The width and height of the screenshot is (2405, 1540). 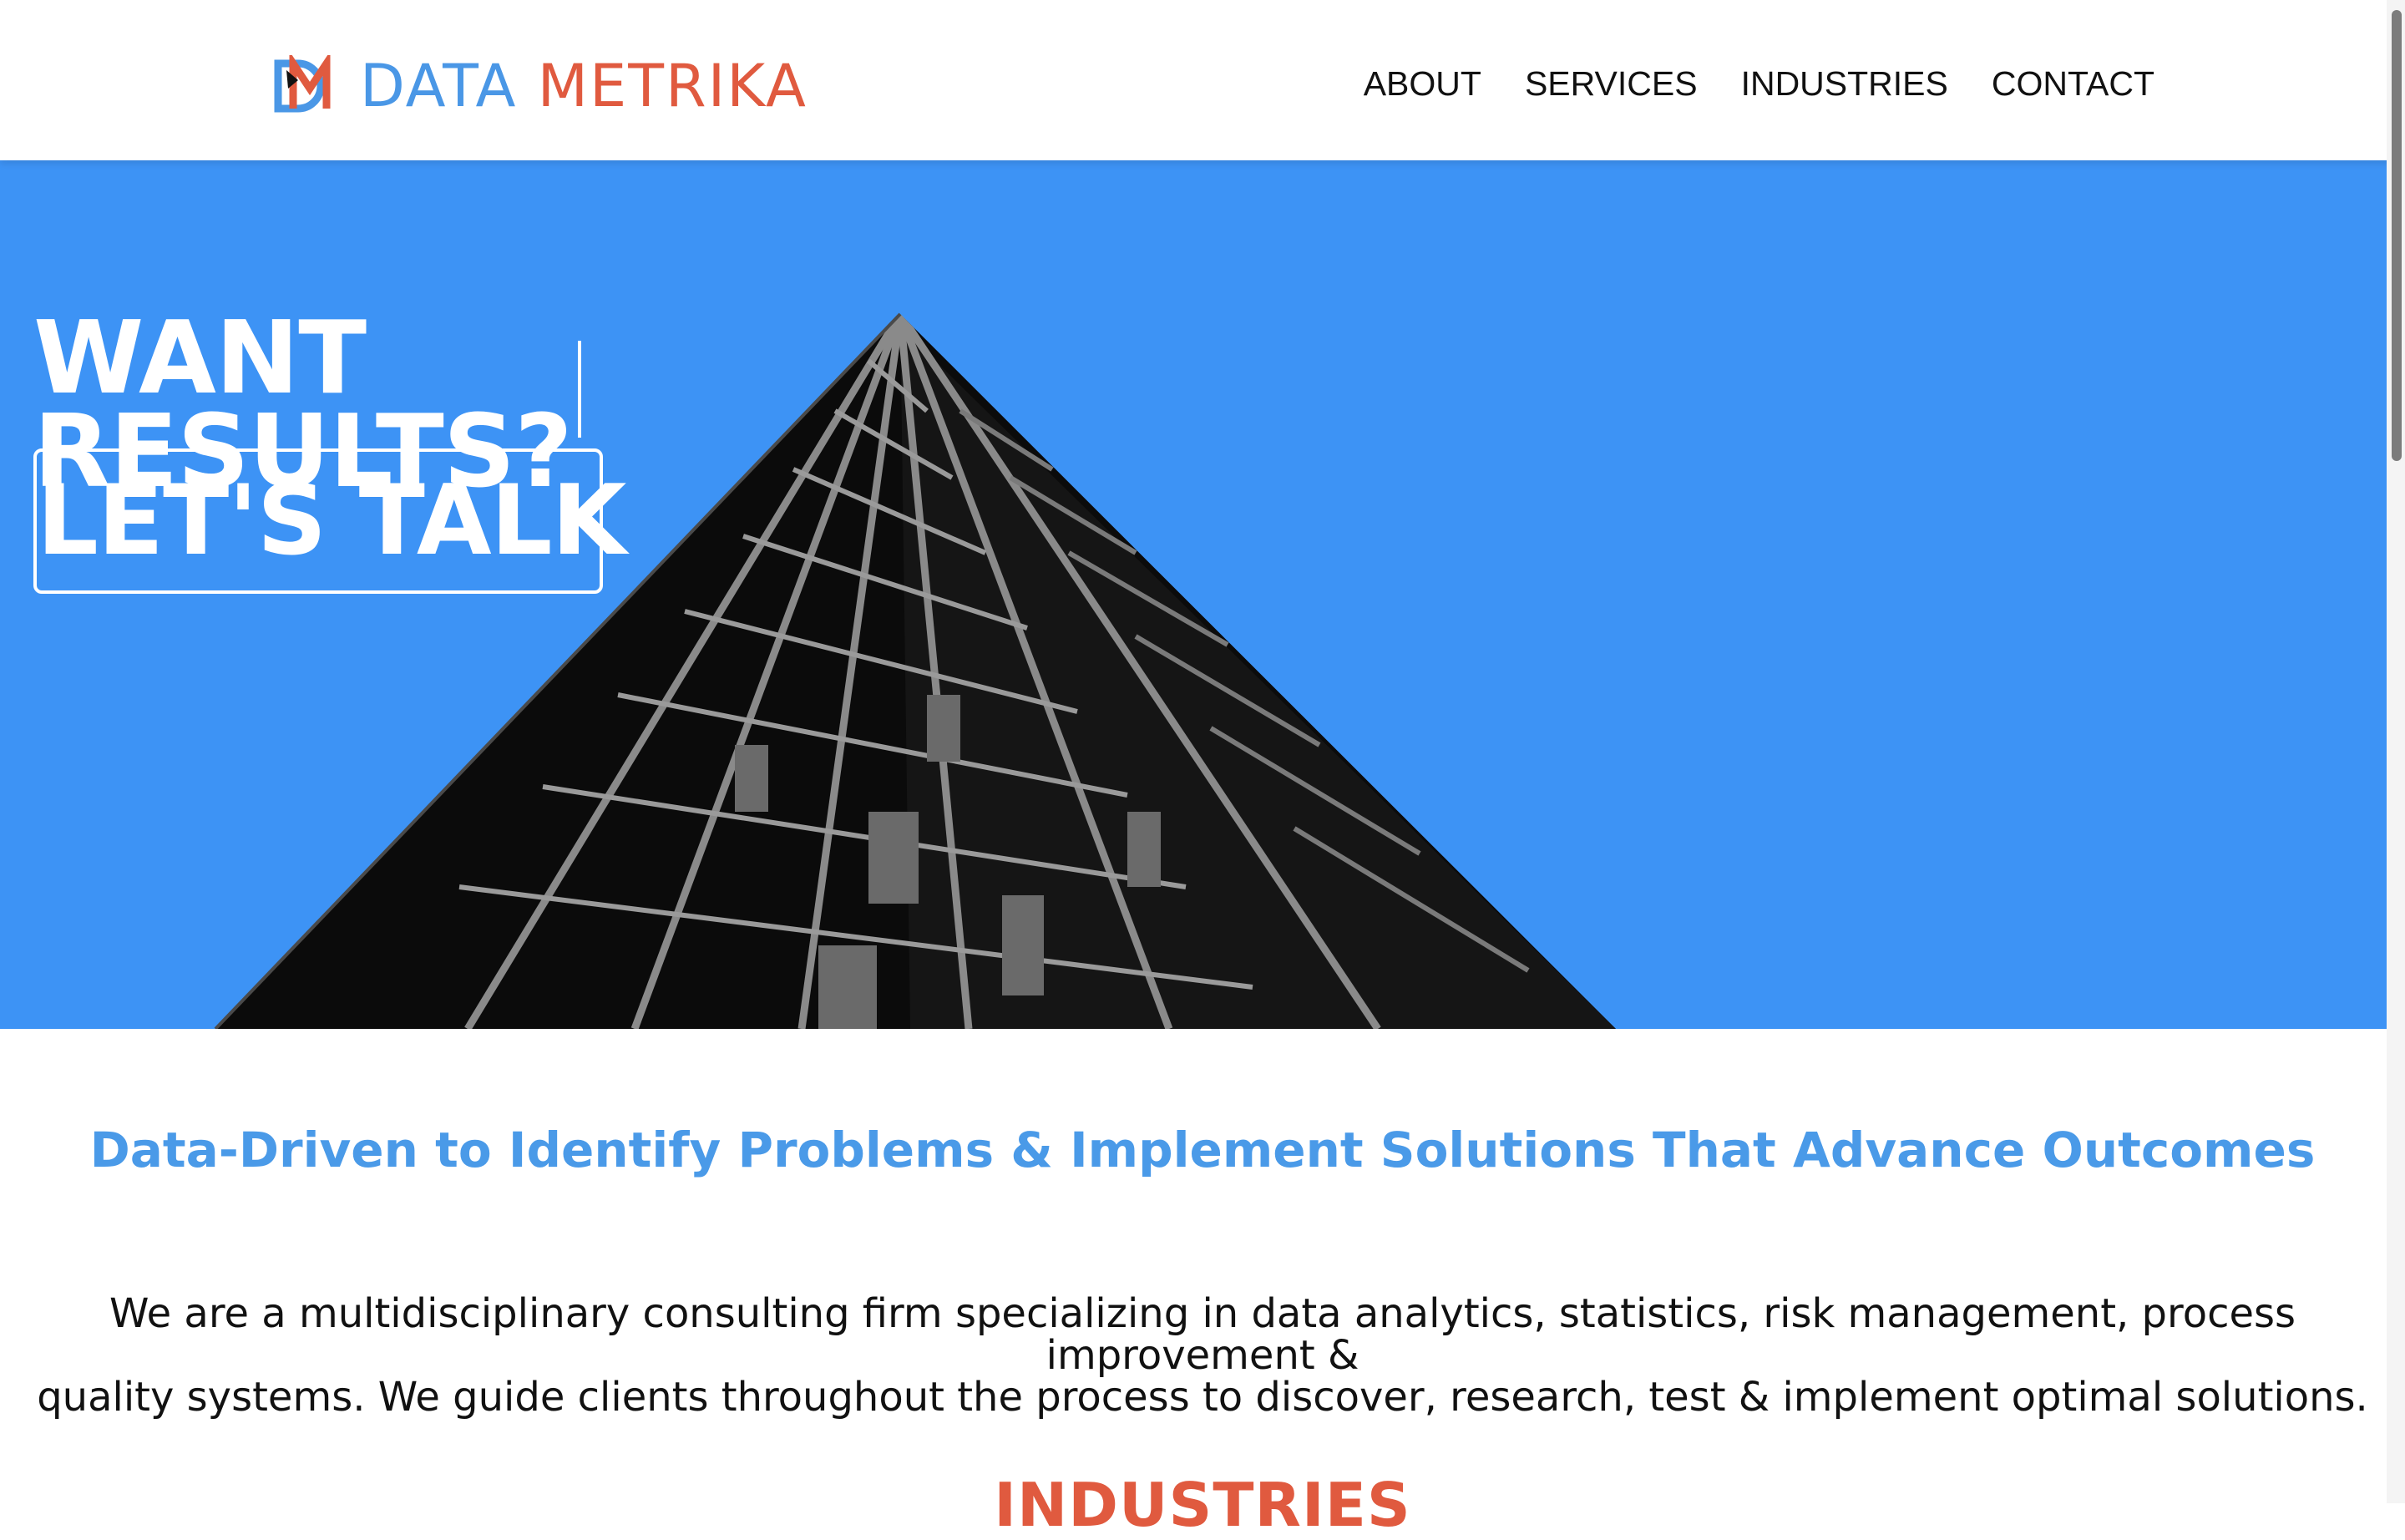 What do you see at coordinates (200, 360) in the screenshot?
I see `hero-headline-line-1: WANT` at bounding box center [200, 360].